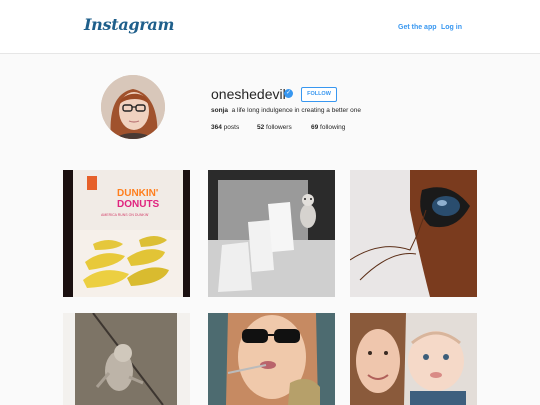 The image size is (540, 405). What do you see at coordinates (451, 27) in the screenshot?
I see `log-in-link: Log in` at bounding box center [451, 27].